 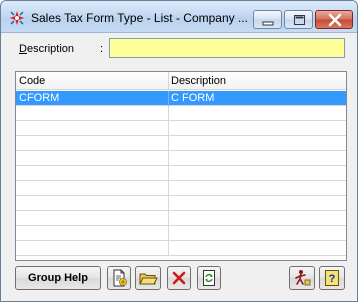 I want to click on column-divider, so click(x=168, y=81).